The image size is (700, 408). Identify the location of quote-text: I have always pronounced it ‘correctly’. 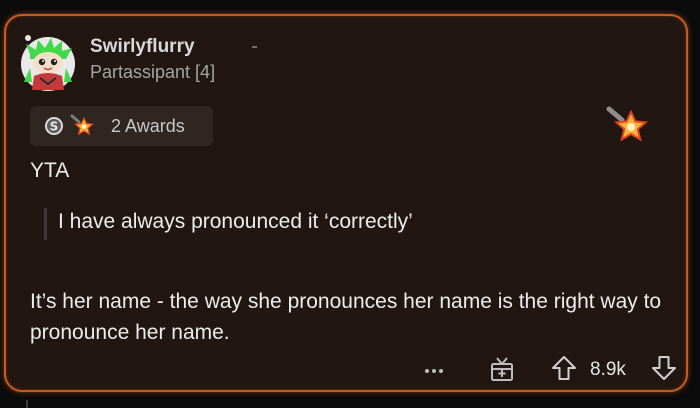
(235, 221).